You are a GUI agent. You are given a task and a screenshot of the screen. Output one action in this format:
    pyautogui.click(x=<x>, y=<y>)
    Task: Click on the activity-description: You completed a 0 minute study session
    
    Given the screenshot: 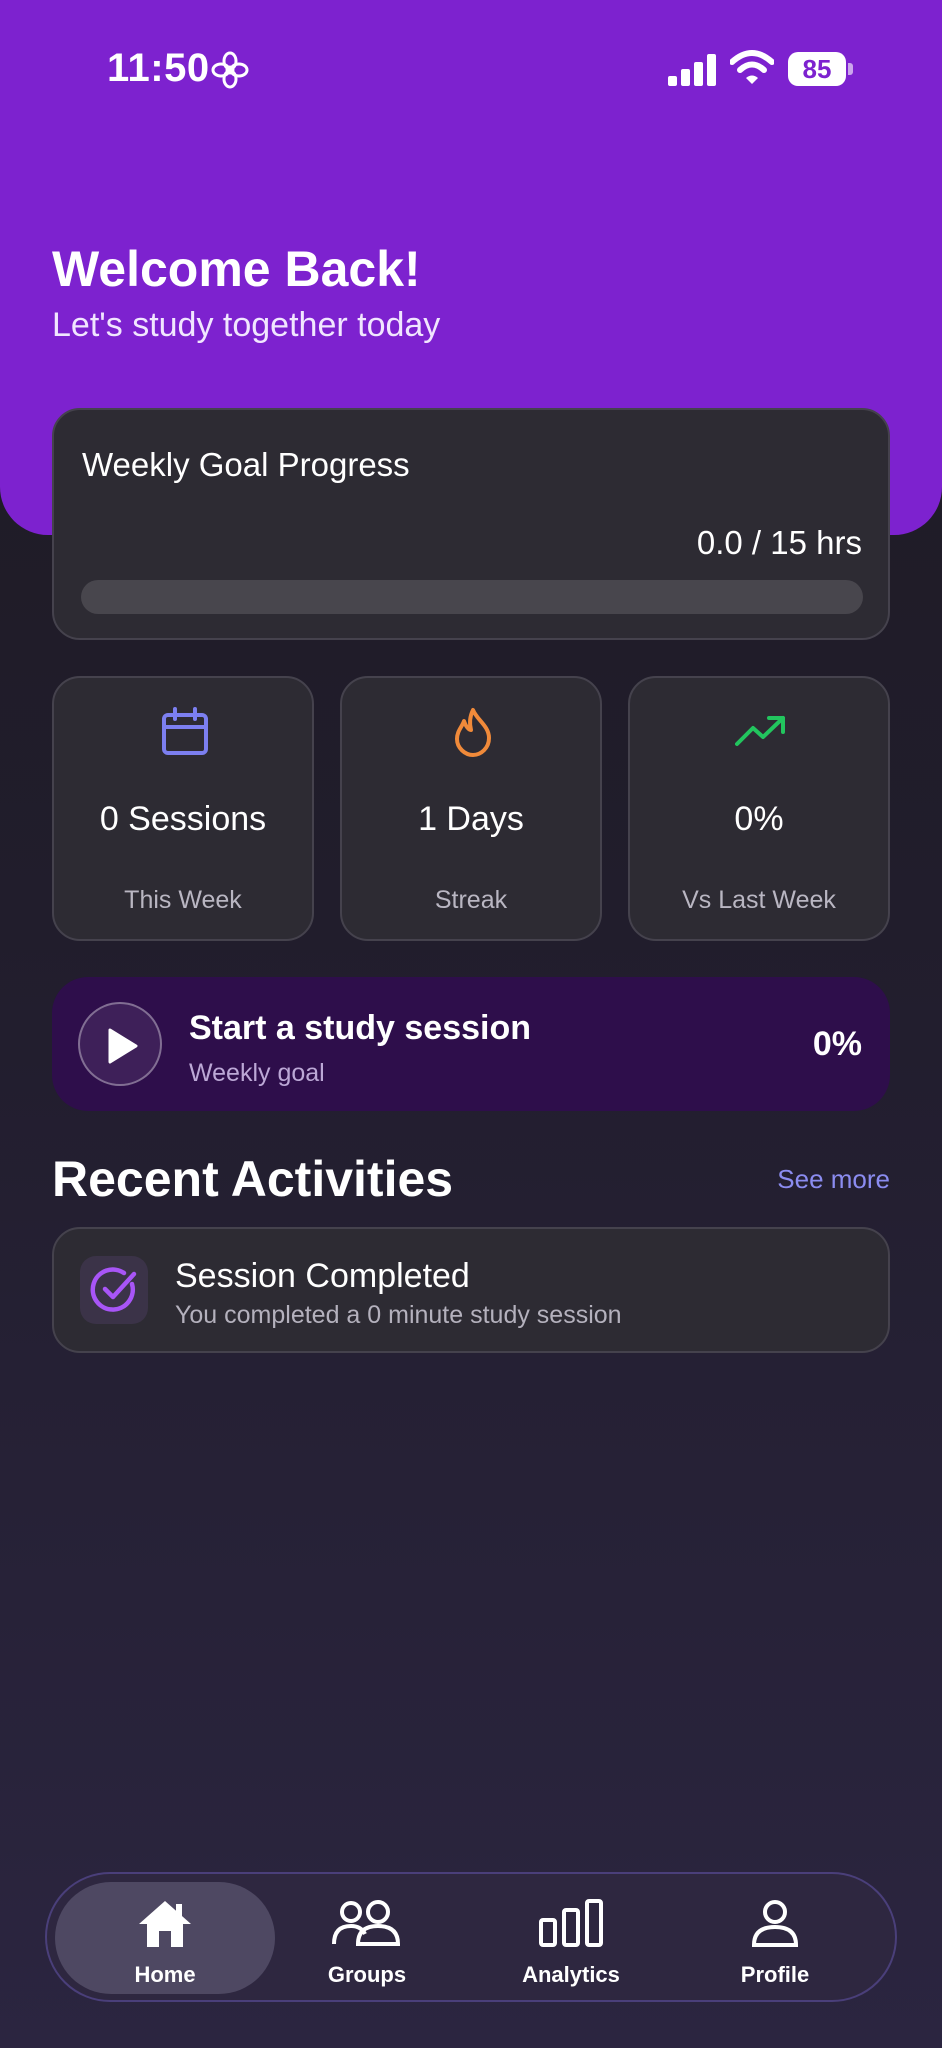 What is the action you would take?
    pyautogui.click(x=398, y=1315)
    